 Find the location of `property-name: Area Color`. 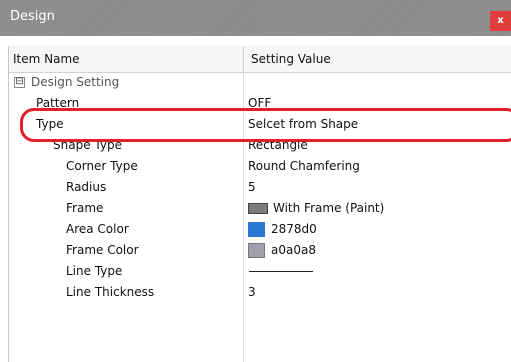

property-name: Area Color is located at coordinates (97, 229).